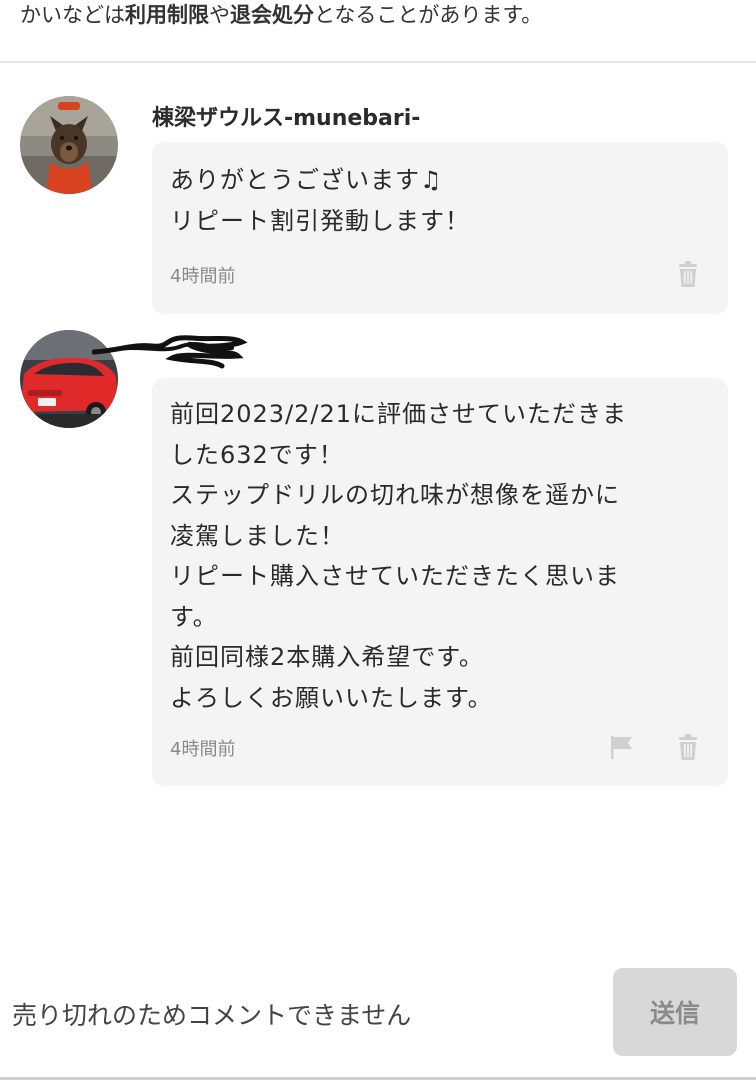 The width and height of the screenshot is (756, 1080). I want to click on comment-username: 棟梁ザウルス-munebari-, so click(286, 116).